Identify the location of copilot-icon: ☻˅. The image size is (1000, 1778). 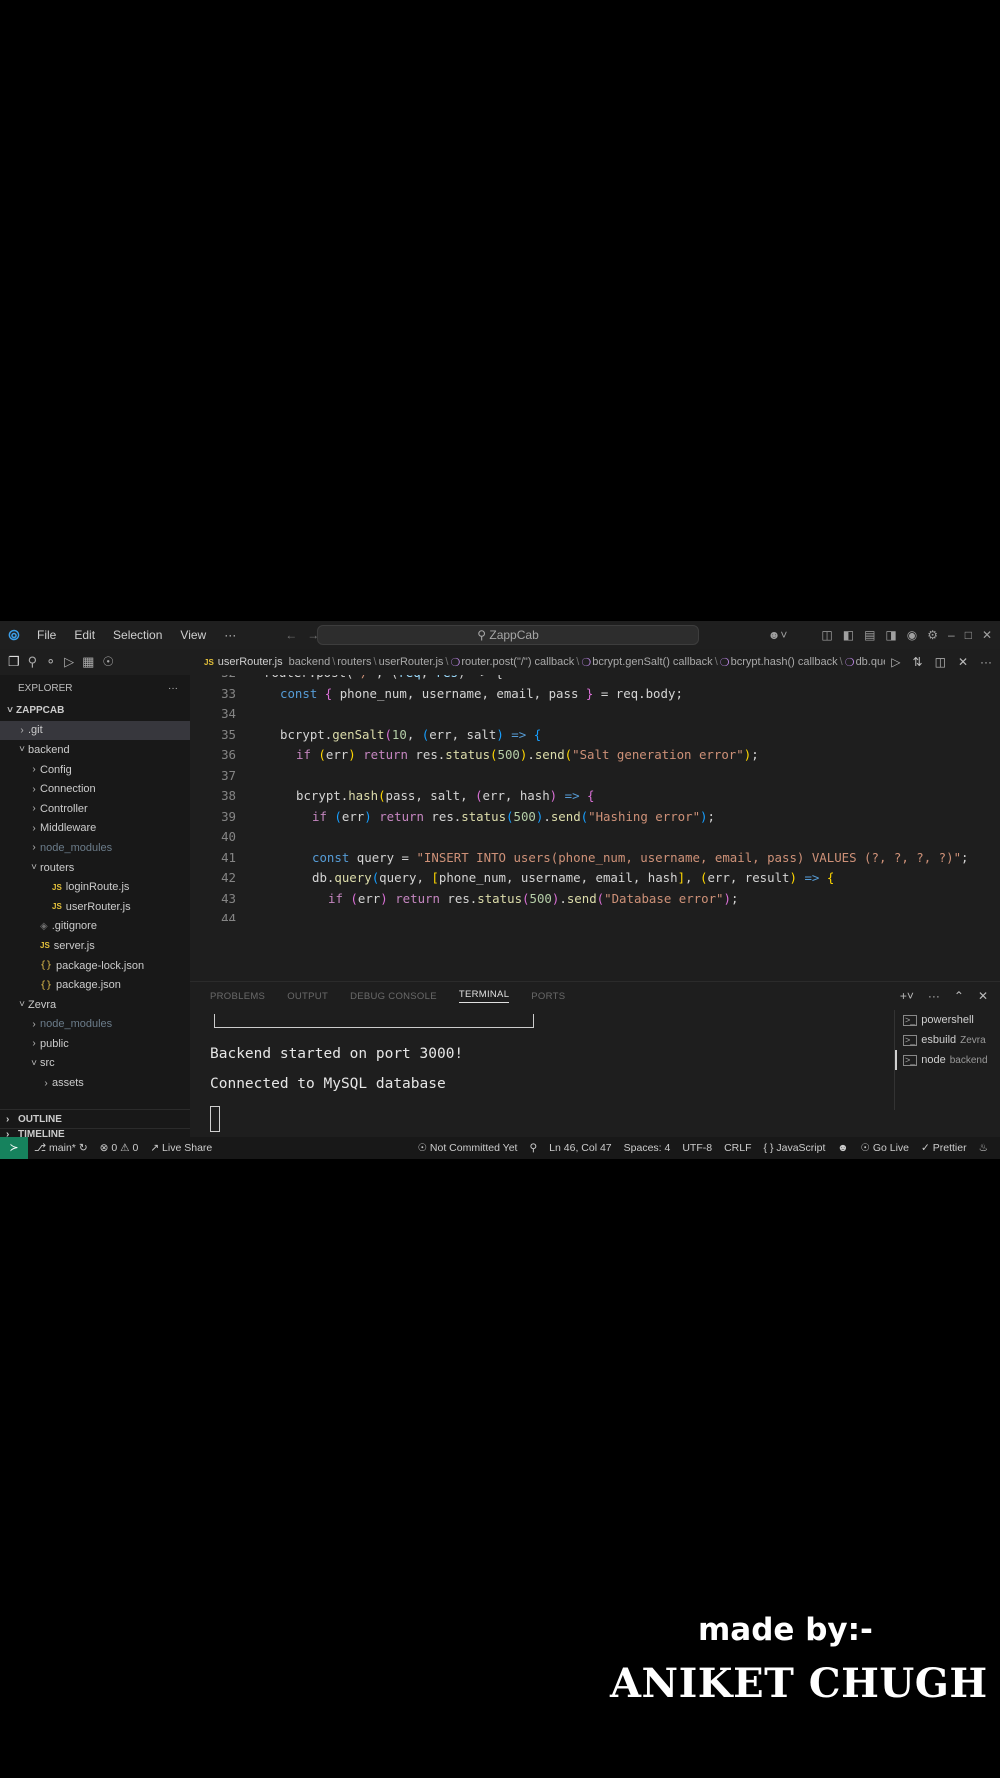
(778, 635).